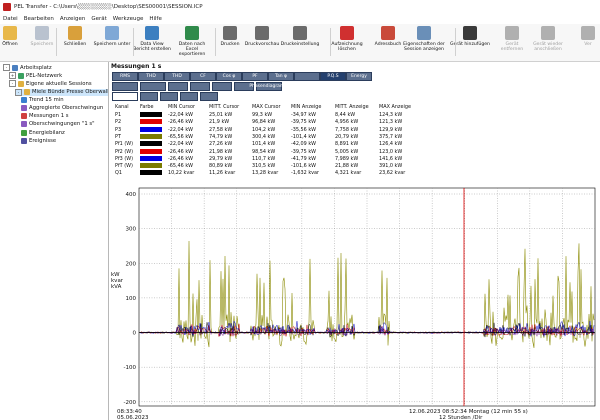 The width and height of the screenshot is (600, 420). I want to click on toolbar-button-2: Schließen, so click(75, 36).